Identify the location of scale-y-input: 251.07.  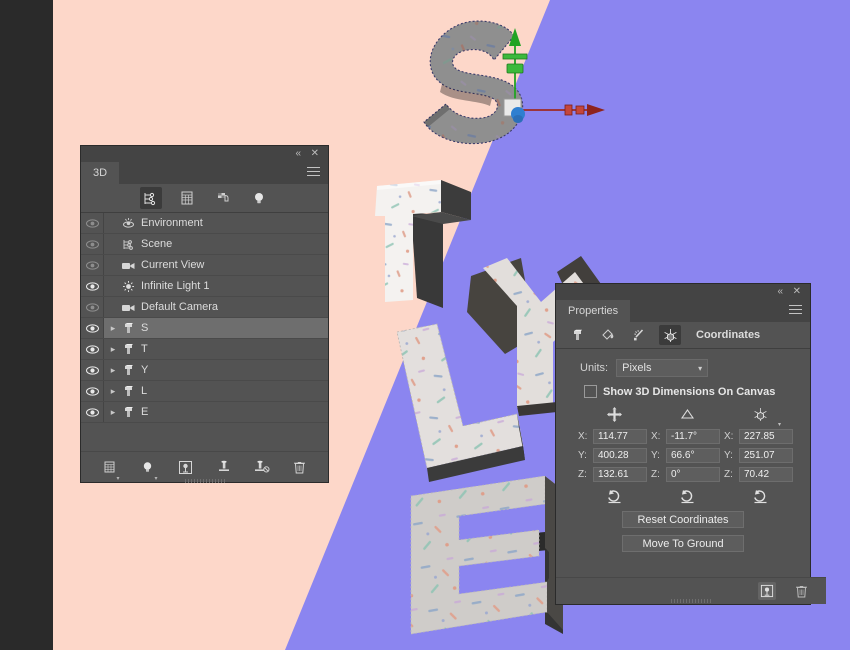
(766, 455).